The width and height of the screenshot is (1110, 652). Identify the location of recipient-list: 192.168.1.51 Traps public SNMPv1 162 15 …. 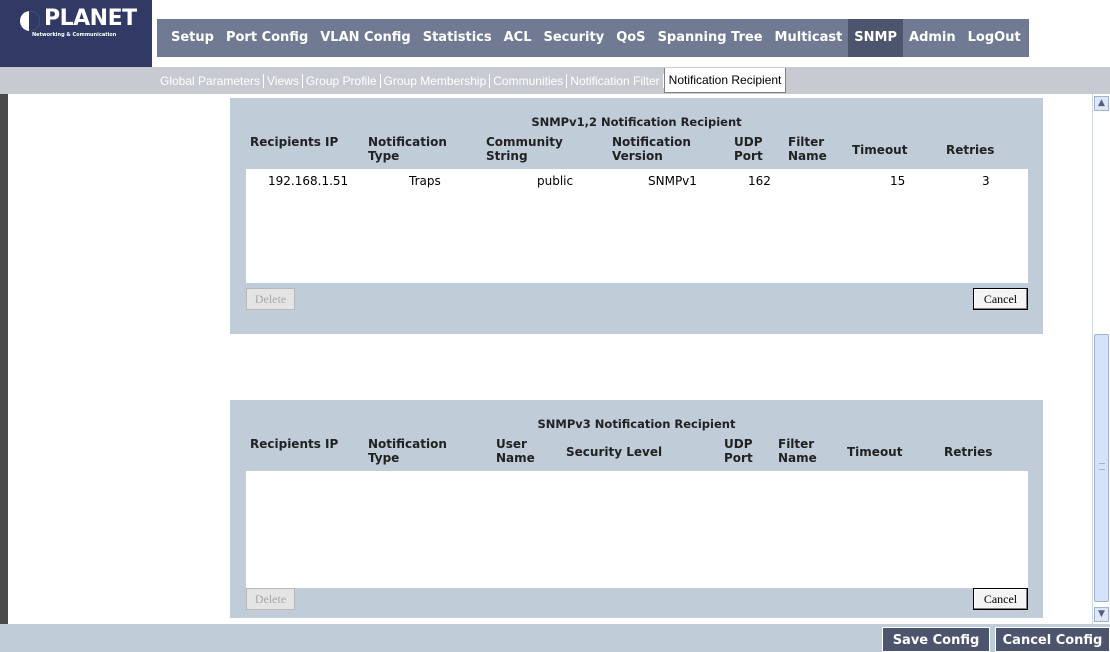
(637, 226).